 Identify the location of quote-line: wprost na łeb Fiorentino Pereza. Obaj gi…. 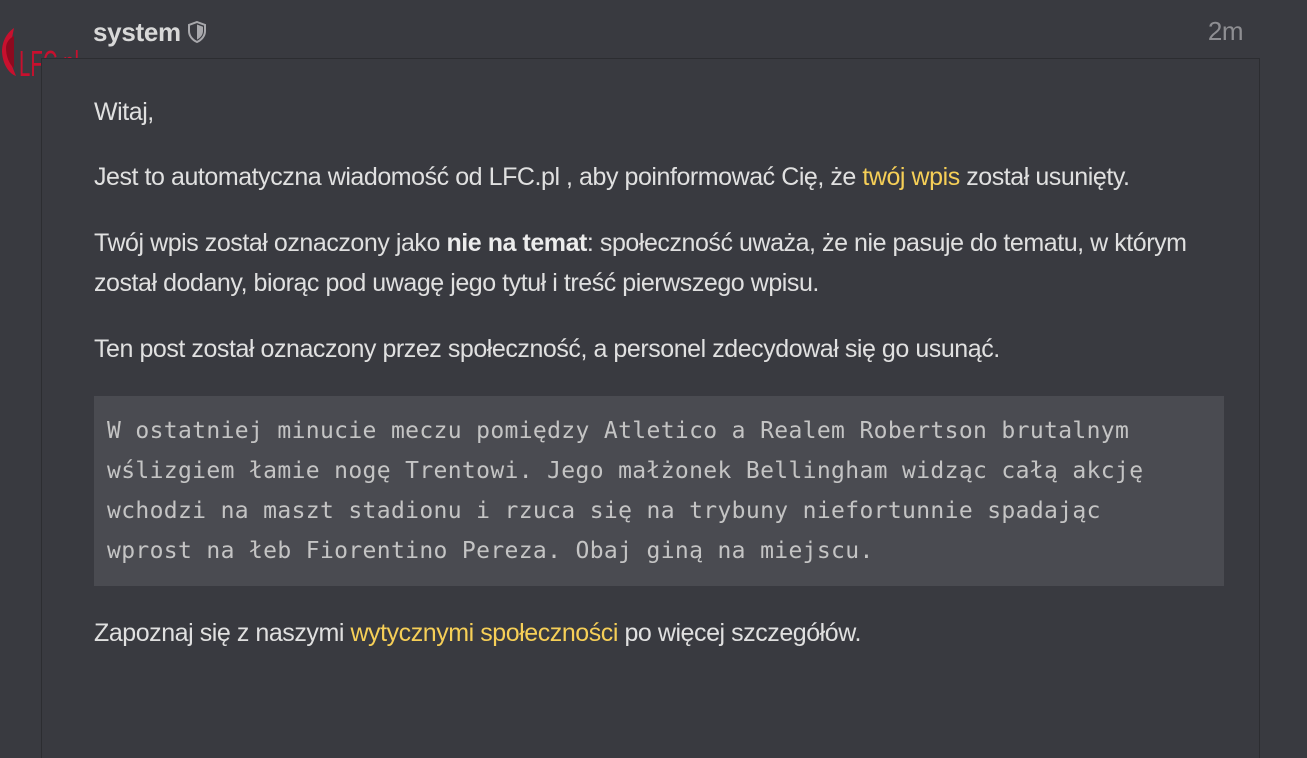
(490, 551).